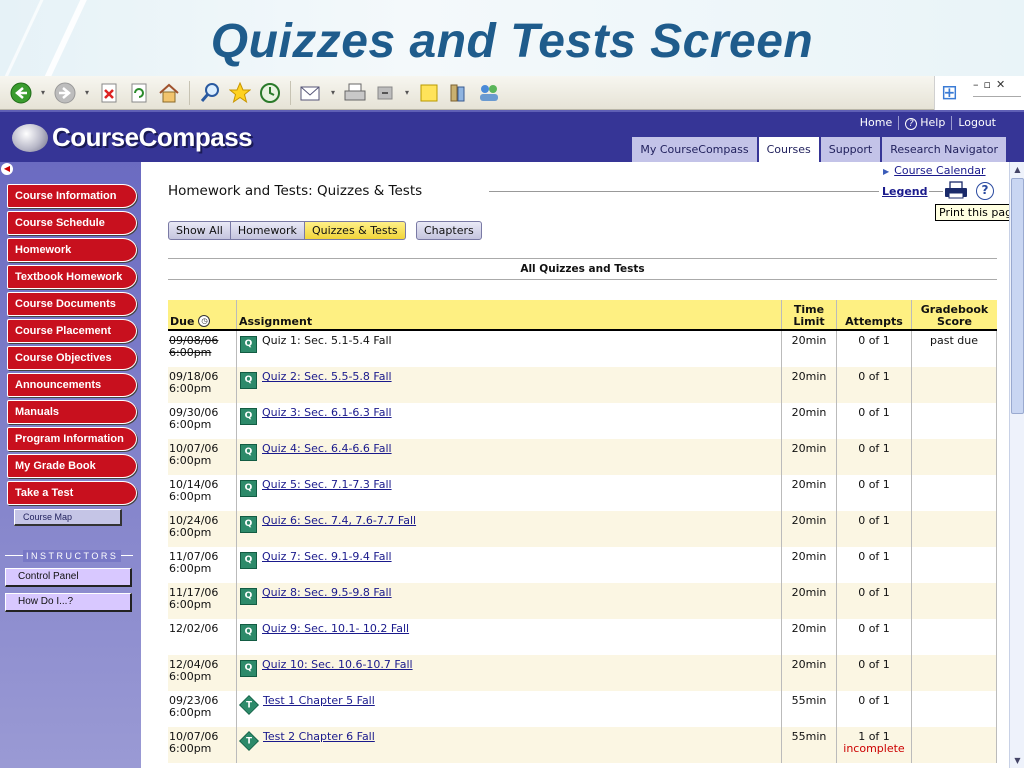 The height and width of the screenshot is (768, 1024). What do you see at coordinates (327, 557) in the screenshot?
I see `assignment-link: Quiz 7: Sec. 9.1-9.4 Fall` at bounding box center [327, 557].